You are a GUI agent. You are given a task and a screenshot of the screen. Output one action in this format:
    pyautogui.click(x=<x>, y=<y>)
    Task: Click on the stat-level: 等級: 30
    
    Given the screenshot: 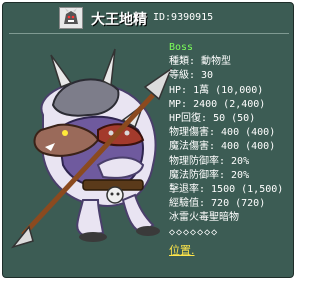 What is the action you would take?
    pyautogui.click(x=191, y=76)
    